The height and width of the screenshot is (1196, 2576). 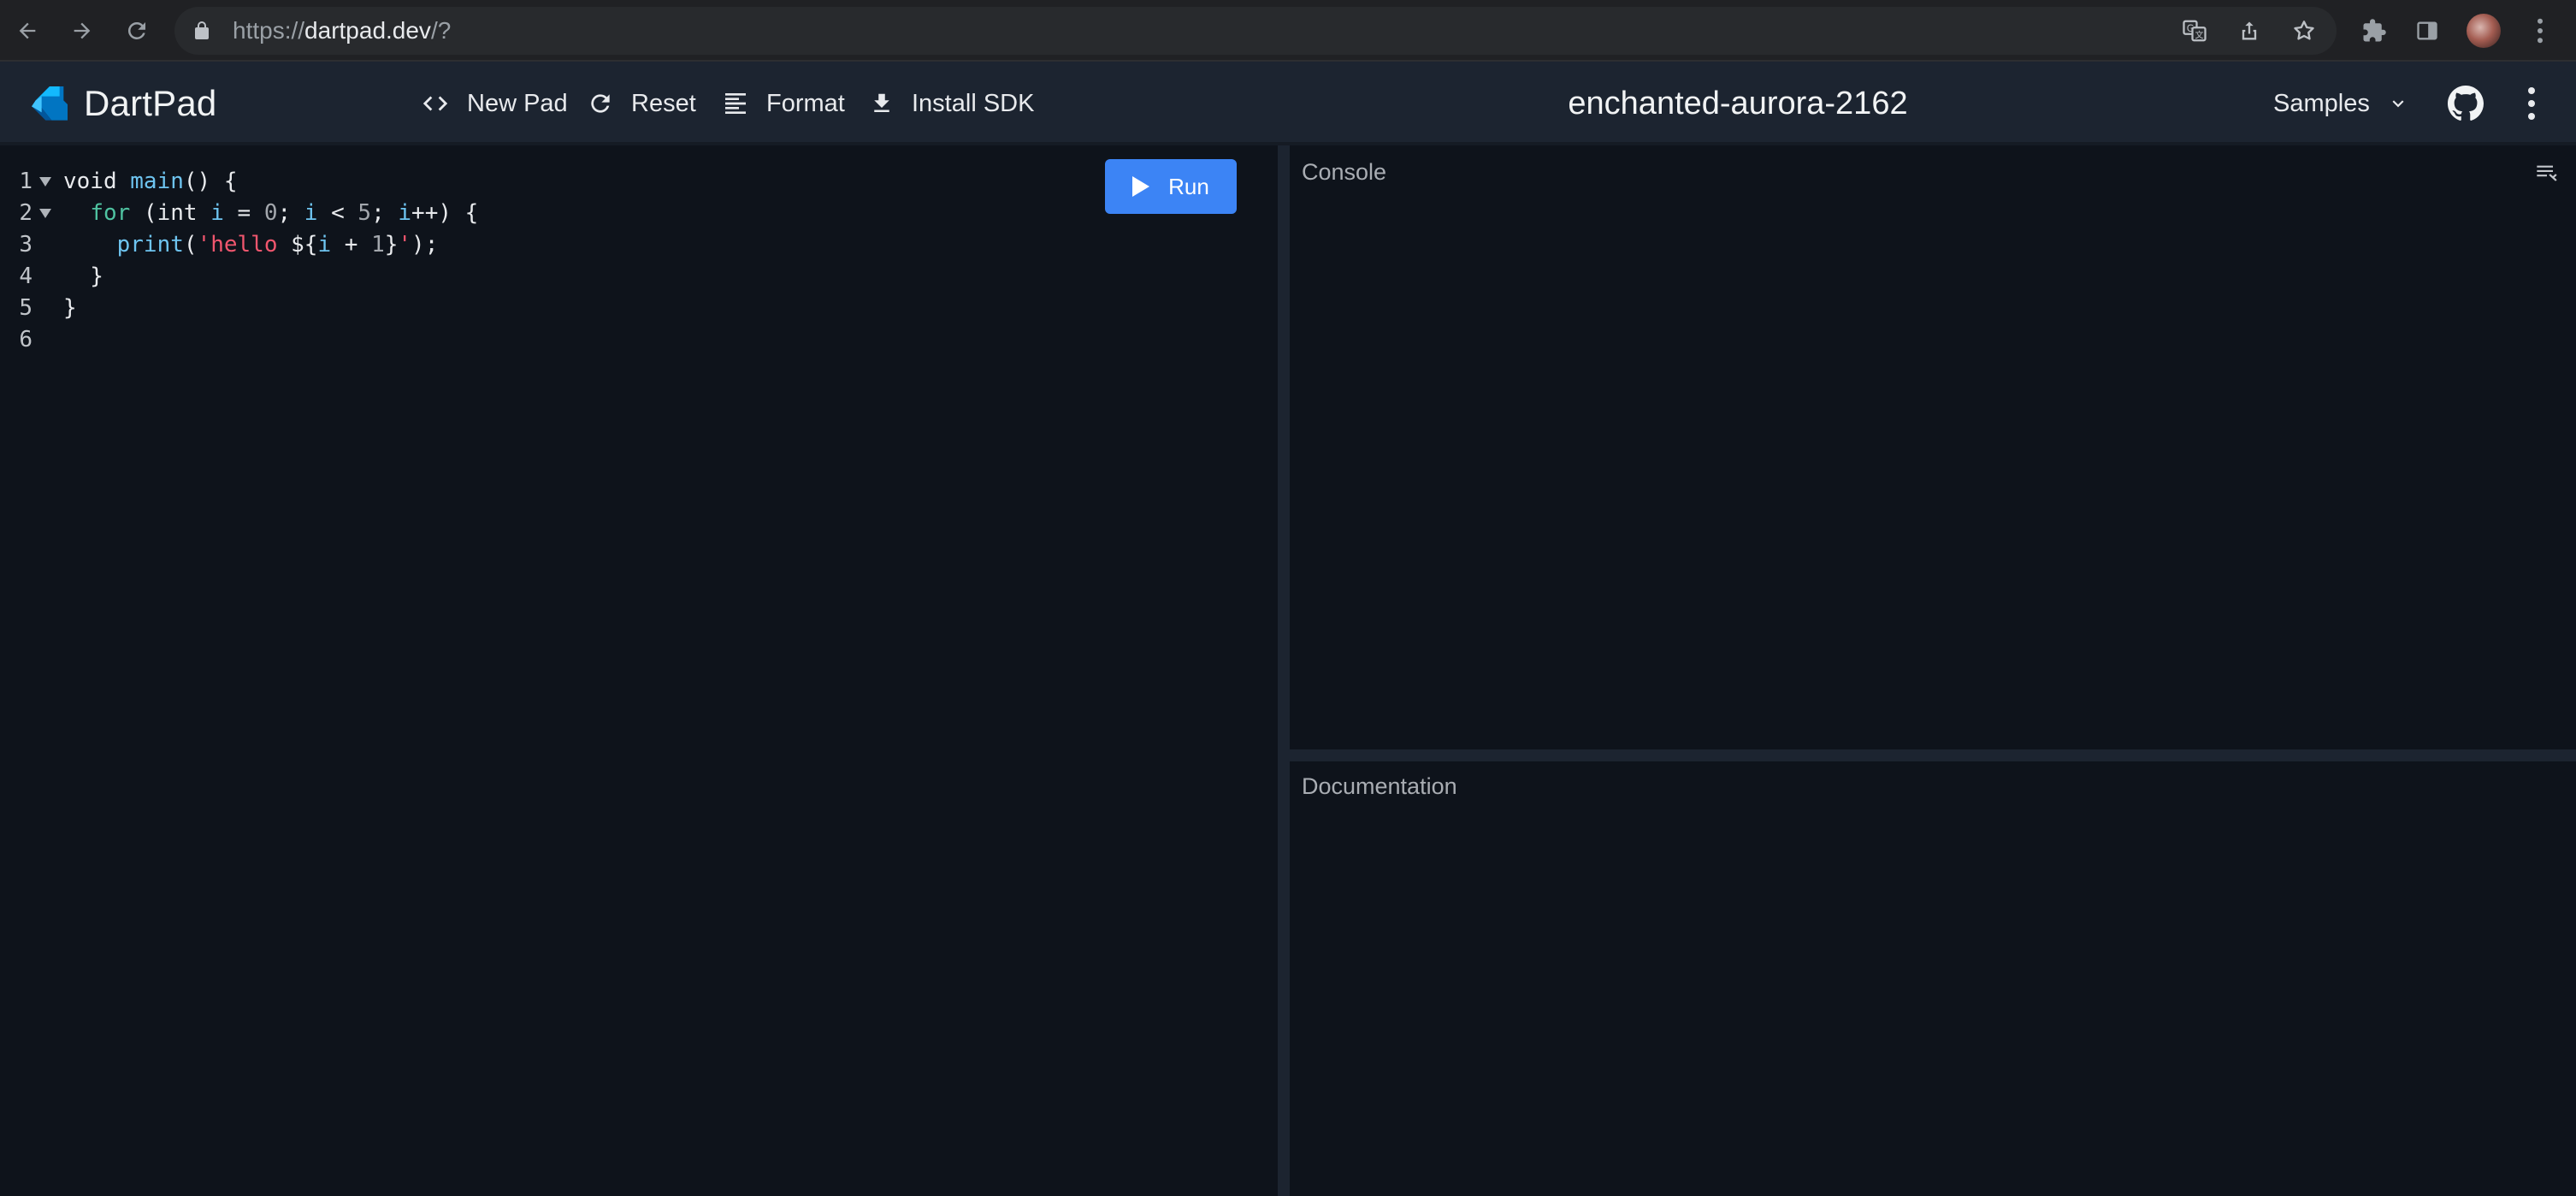 I want to click on browser-toolbar: https://dartpad.dev/? G文, so click(x=1288, y=31).